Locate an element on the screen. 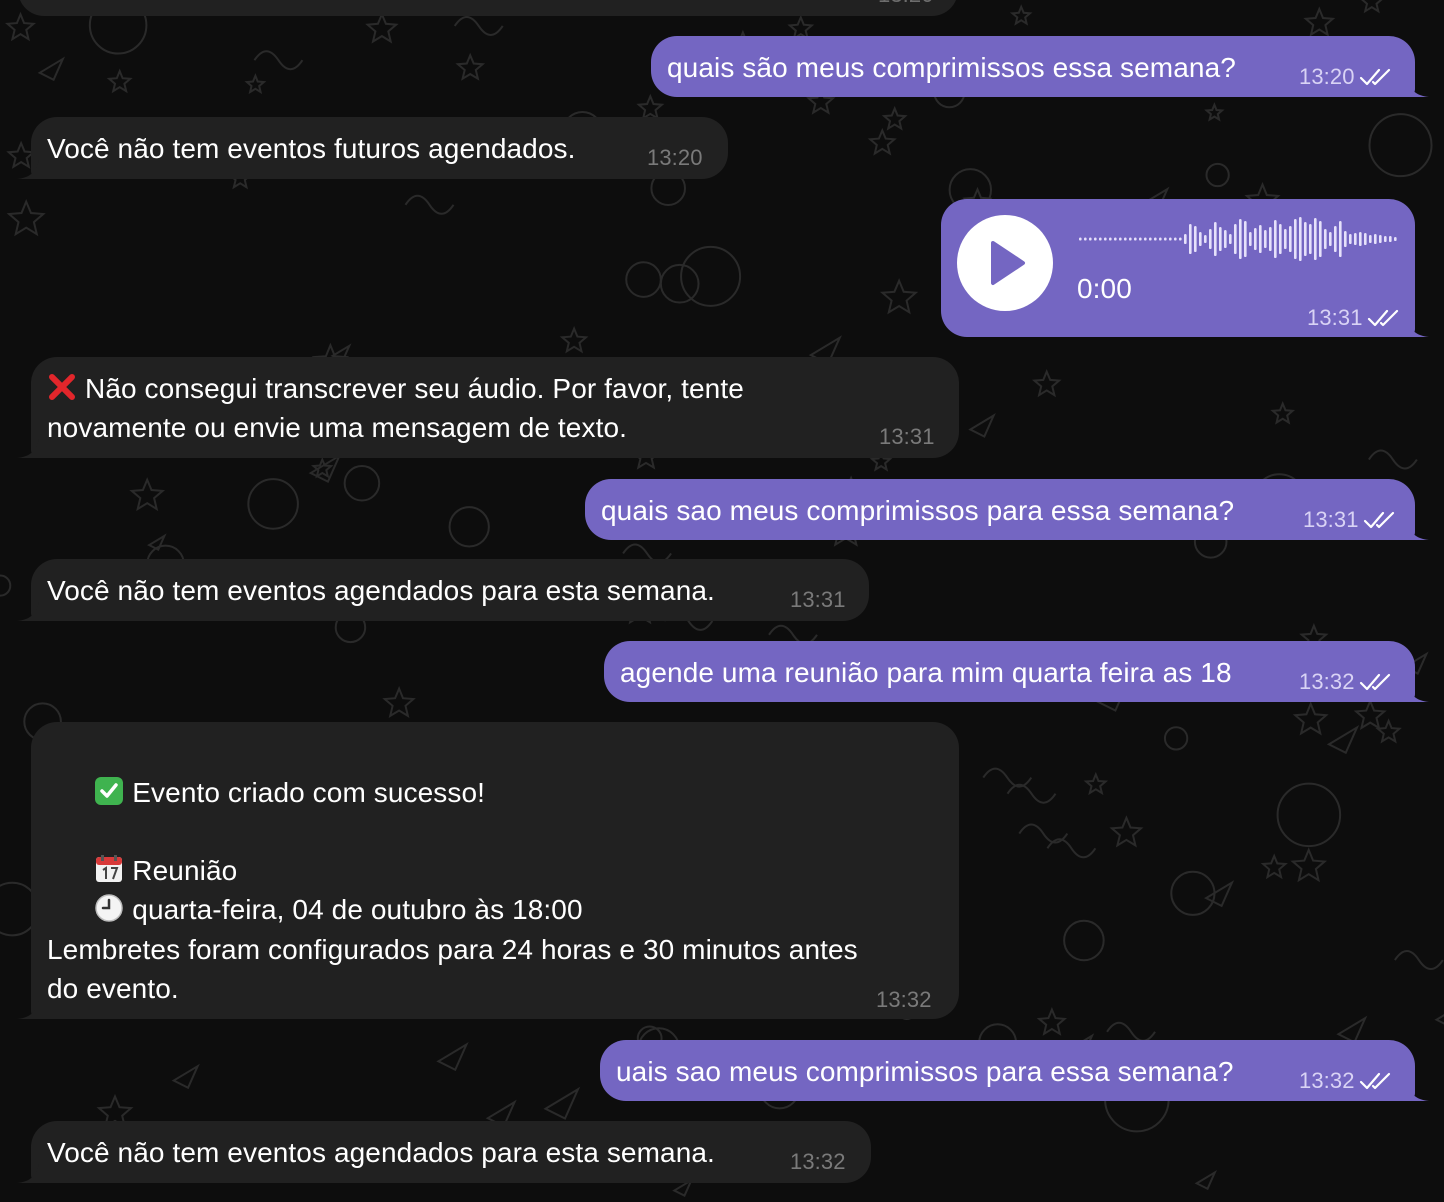  message-text: quais são meus comprimissos essa semana? is located at coordinates (951, 67).